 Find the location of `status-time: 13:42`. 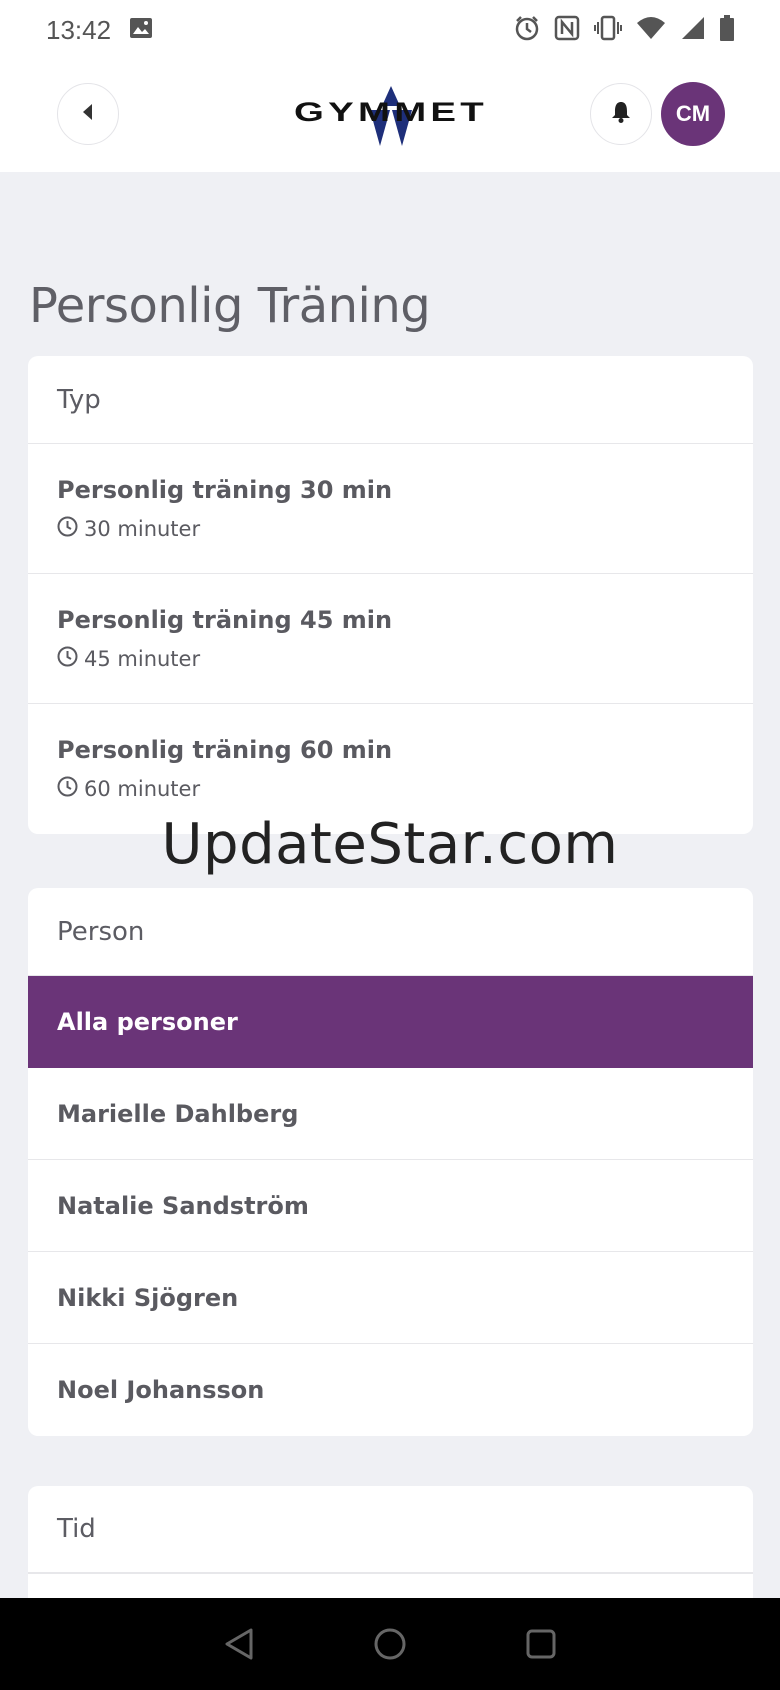

status-time: 13:42 is located at coordinates (79, 29).